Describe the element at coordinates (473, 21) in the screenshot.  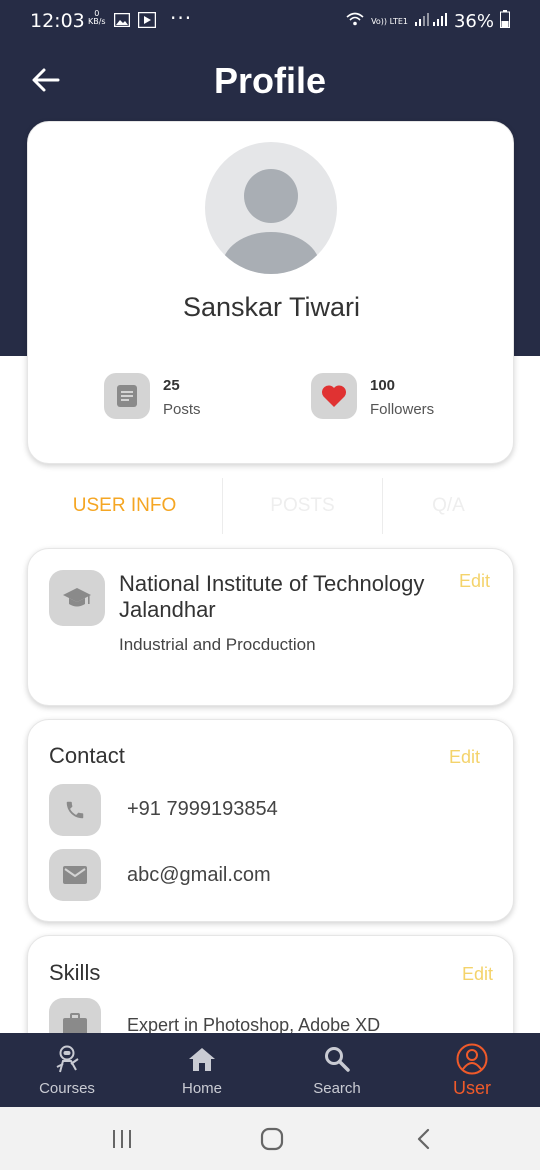
I see `battery-percent: 36%` at that location.